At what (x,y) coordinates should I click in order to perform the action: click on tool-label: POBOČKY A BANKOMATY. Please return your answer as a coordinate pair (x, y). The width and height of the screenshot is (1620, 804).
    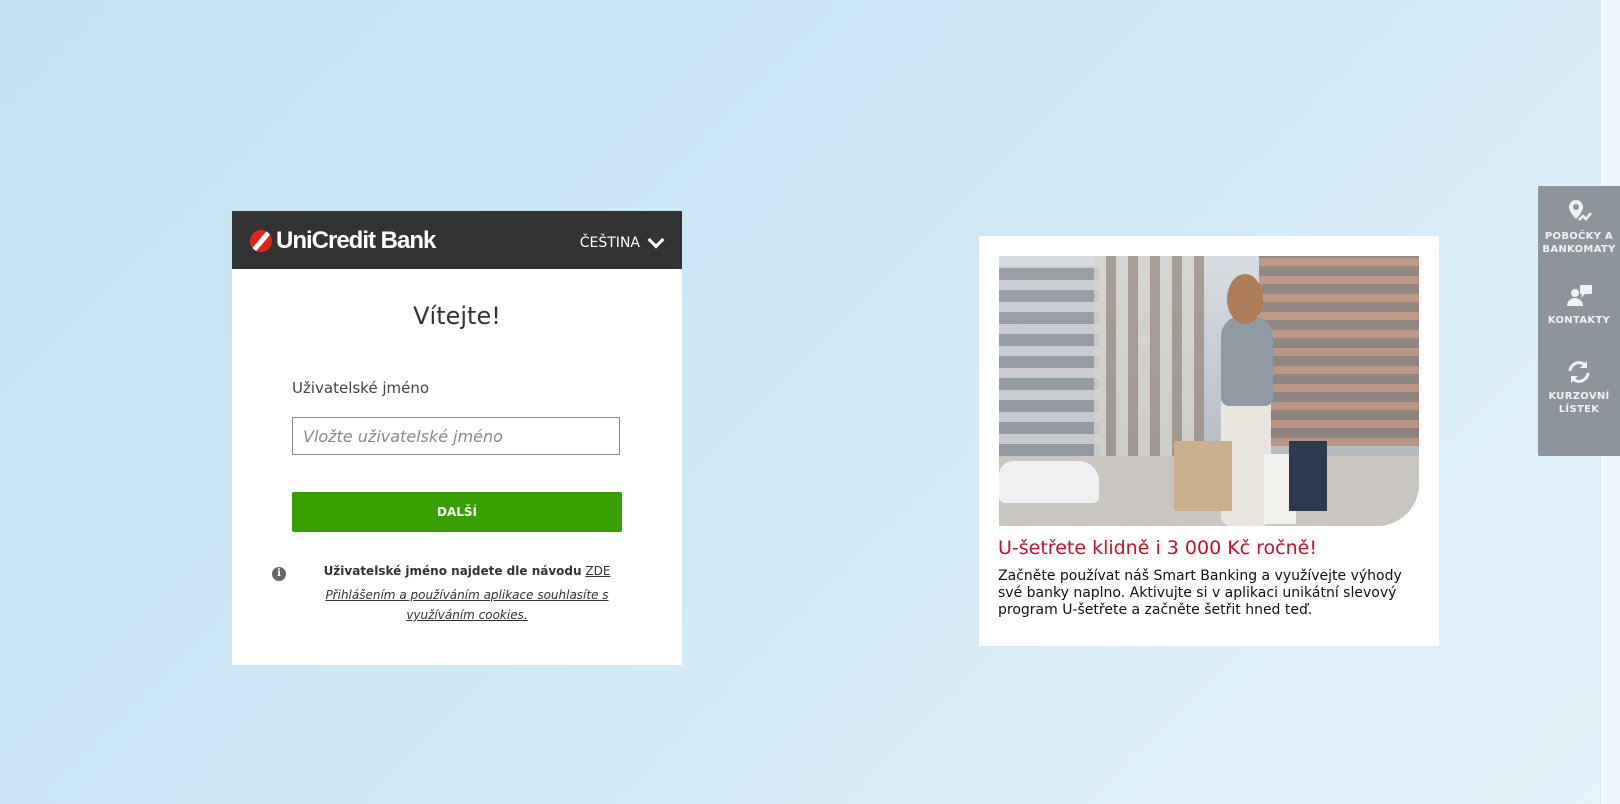
    Looking at the image, I should click on (1579, 243).